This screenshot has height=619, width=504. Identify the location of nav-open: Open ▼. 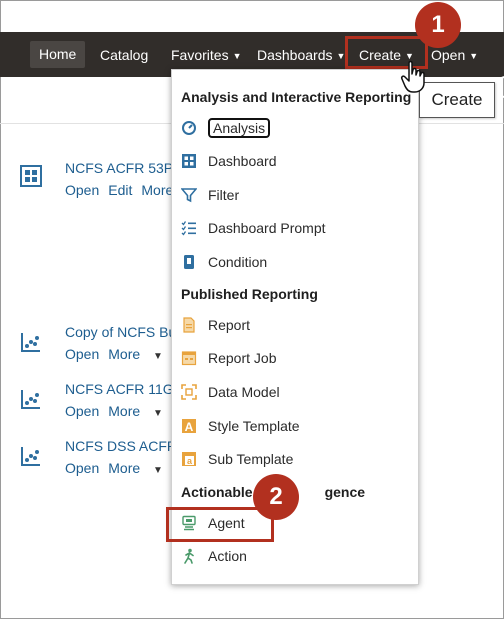
(454, 55).